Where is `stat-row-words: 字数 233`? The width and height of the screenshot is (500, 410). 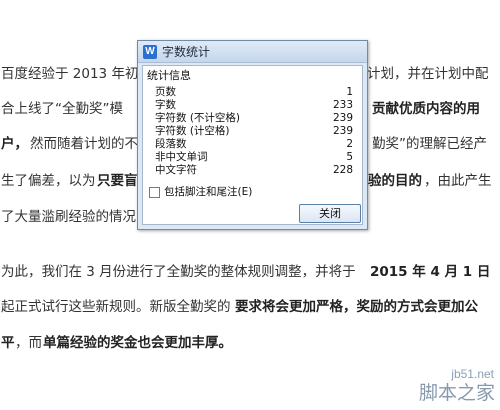
stat-row-words: 字数 233 is located at coordinates (255, 105).